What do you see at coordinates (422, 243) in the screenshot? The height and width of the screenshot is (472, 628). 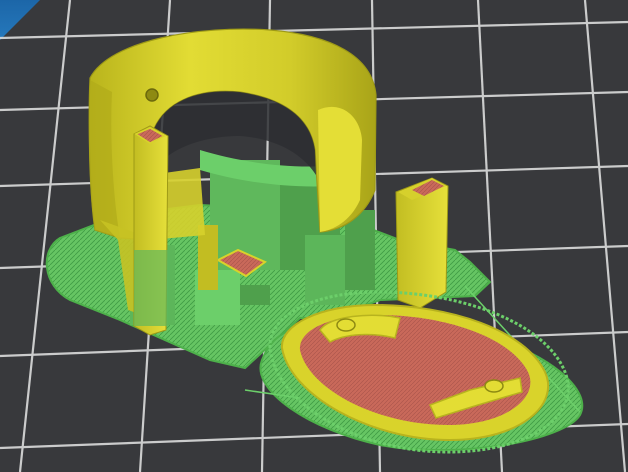 I see `pillar-right` at bounding box center [422, 243].